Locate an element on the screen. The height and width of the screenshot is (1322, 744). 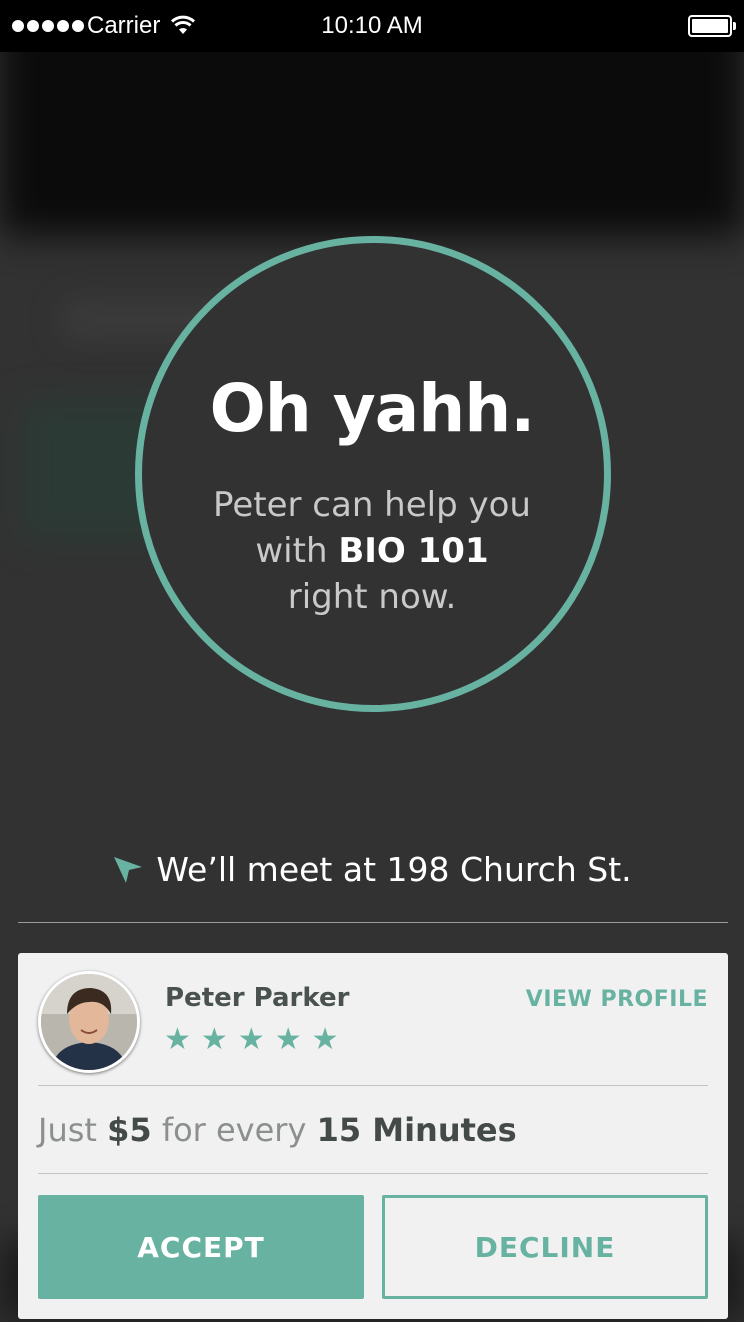
match-line-2: with BIO 101 is located at coordinates (372, 551).